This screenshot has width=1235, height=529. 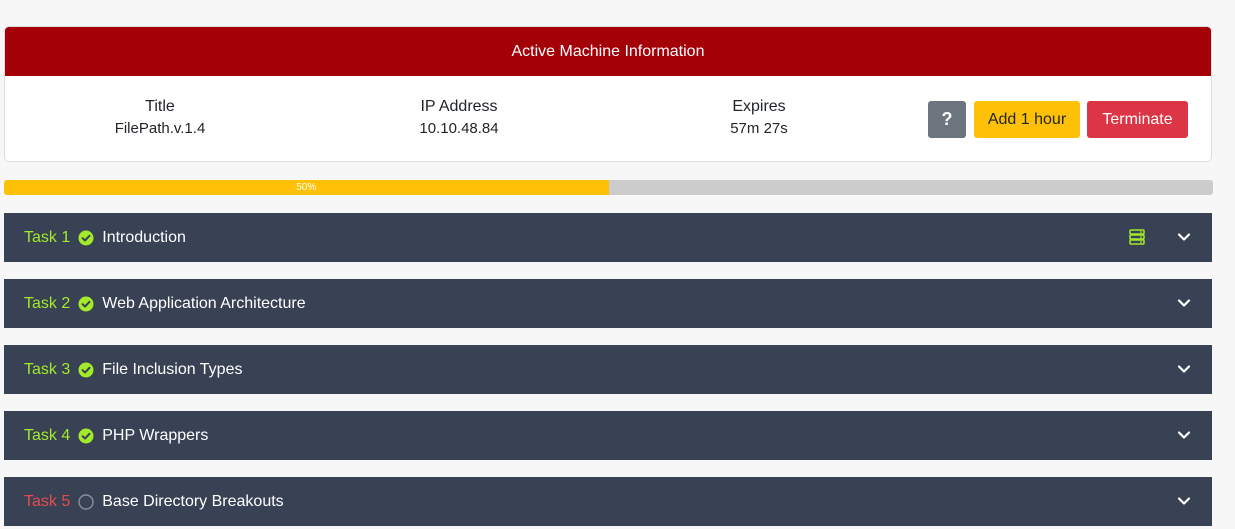 What do you see at coordinates (160, 106) in the screenshot?
I see `machine-title-label: Title` at bounding box center [160, 106].